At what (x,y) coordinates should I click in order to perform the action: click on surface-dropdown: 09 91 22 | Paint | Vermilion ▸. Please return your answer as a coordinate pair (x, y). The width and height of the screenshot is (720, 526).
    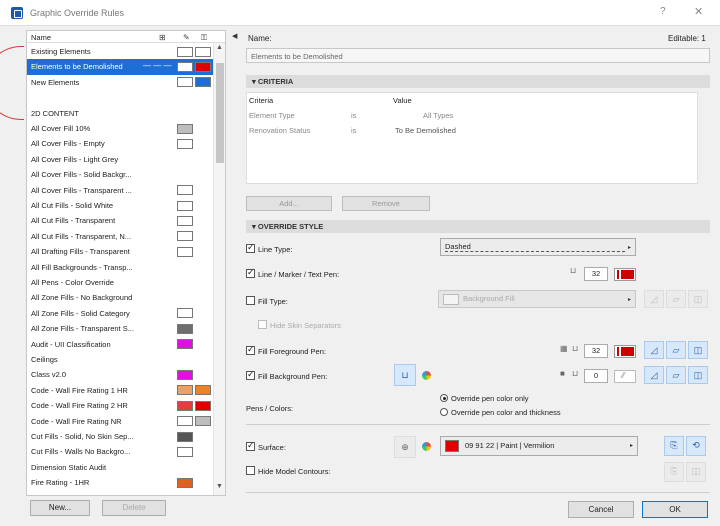
    Looking at the image, I should click on (539, 446).